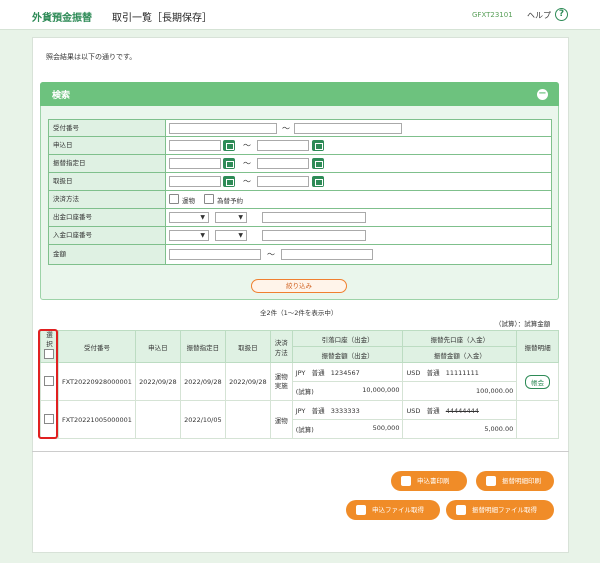  I want to click on help-link: ヘルプ, so click(539, 15).